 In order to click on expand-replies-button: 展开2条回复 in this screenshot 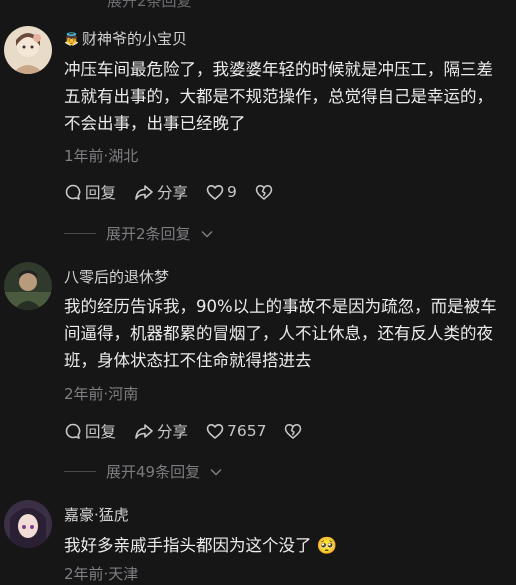, I will do `click(138, 233)`.